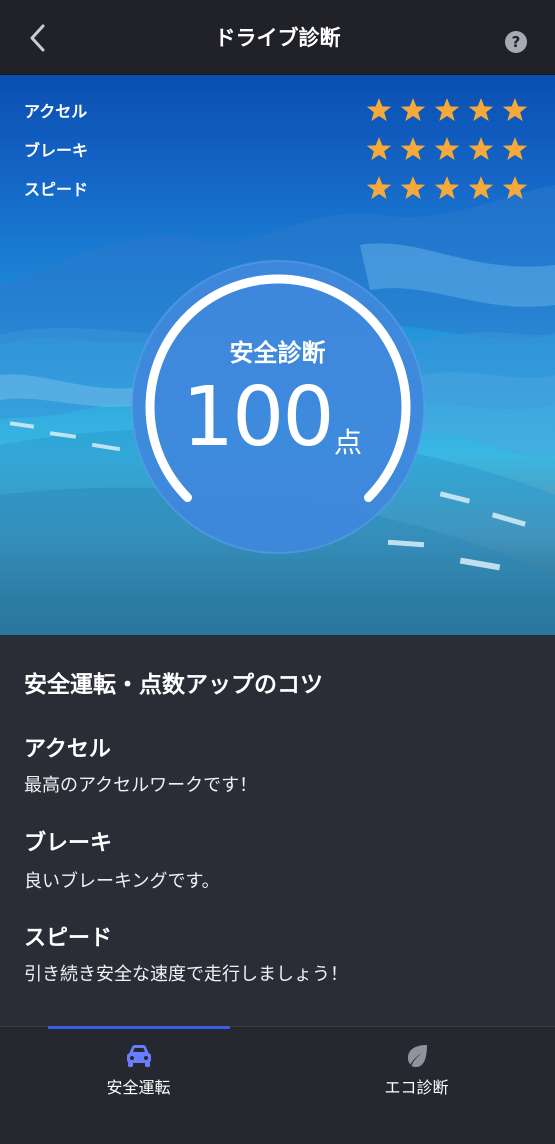 This screenshot has height=1144, width=555. I want to click on score-unit: 点, so click(348, 442).